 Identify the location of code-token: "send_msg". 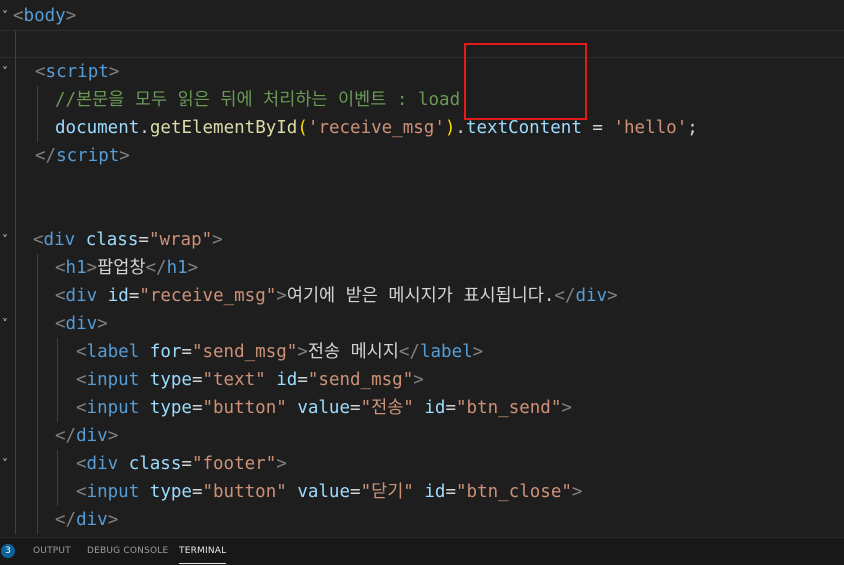
(360, 380).